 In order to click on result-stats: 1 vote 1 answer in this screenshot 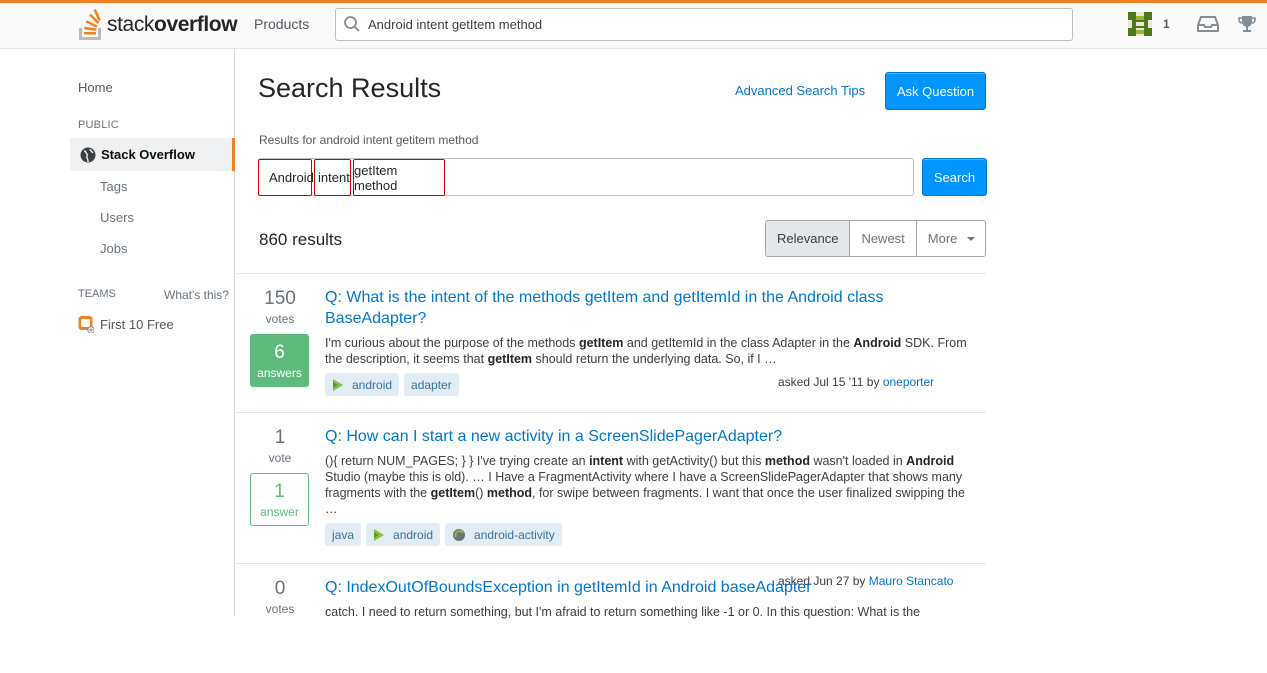, I will do `click(280, 476)`.